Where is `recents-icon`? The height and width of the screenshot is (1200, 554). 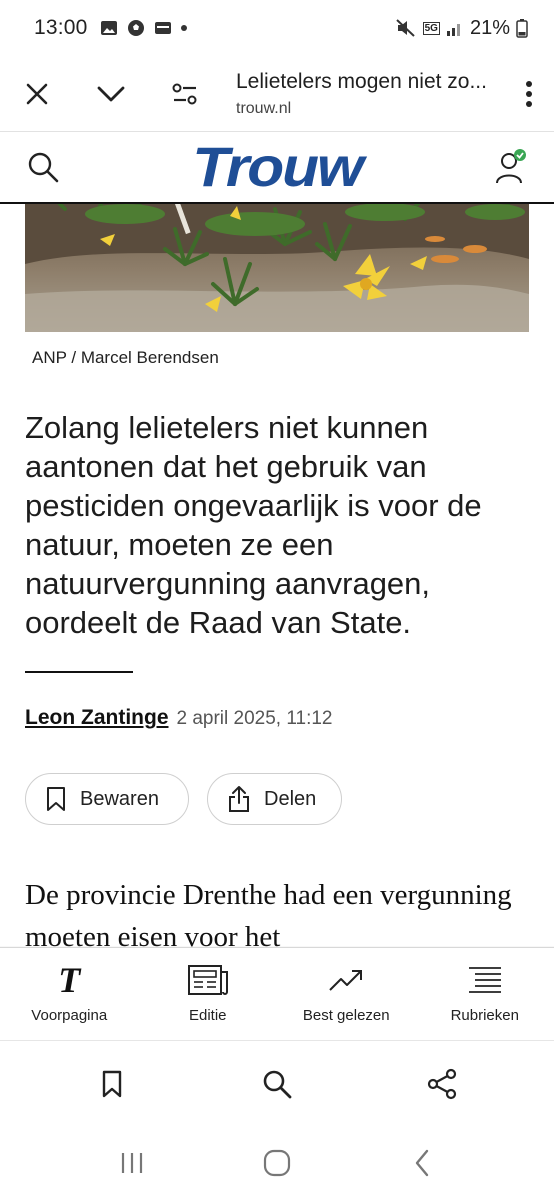
recents-icon is located at coordinates (132, 1163).